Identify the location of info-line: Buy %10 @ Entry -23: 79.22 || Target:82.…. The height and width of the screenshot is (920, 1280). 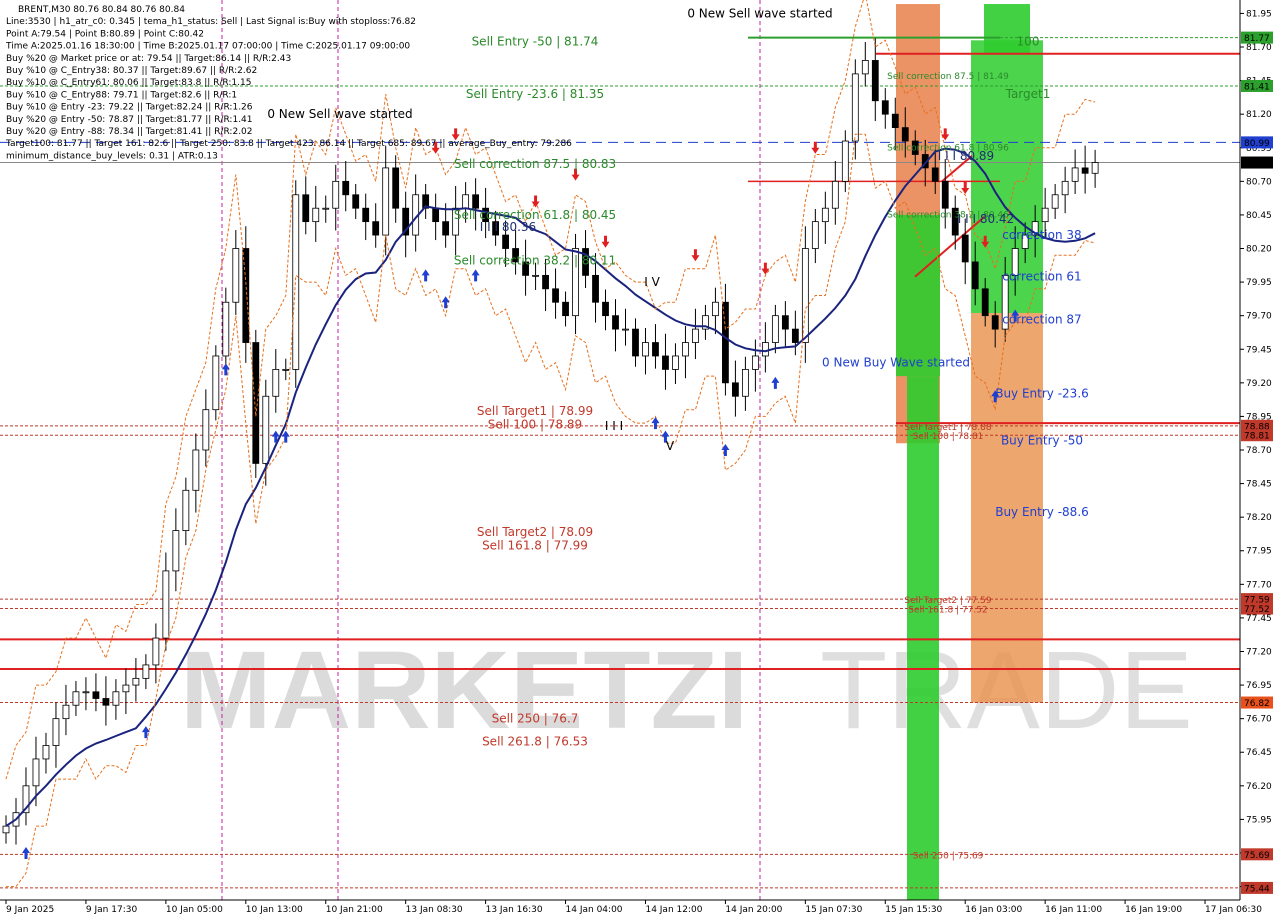
(129, 108).